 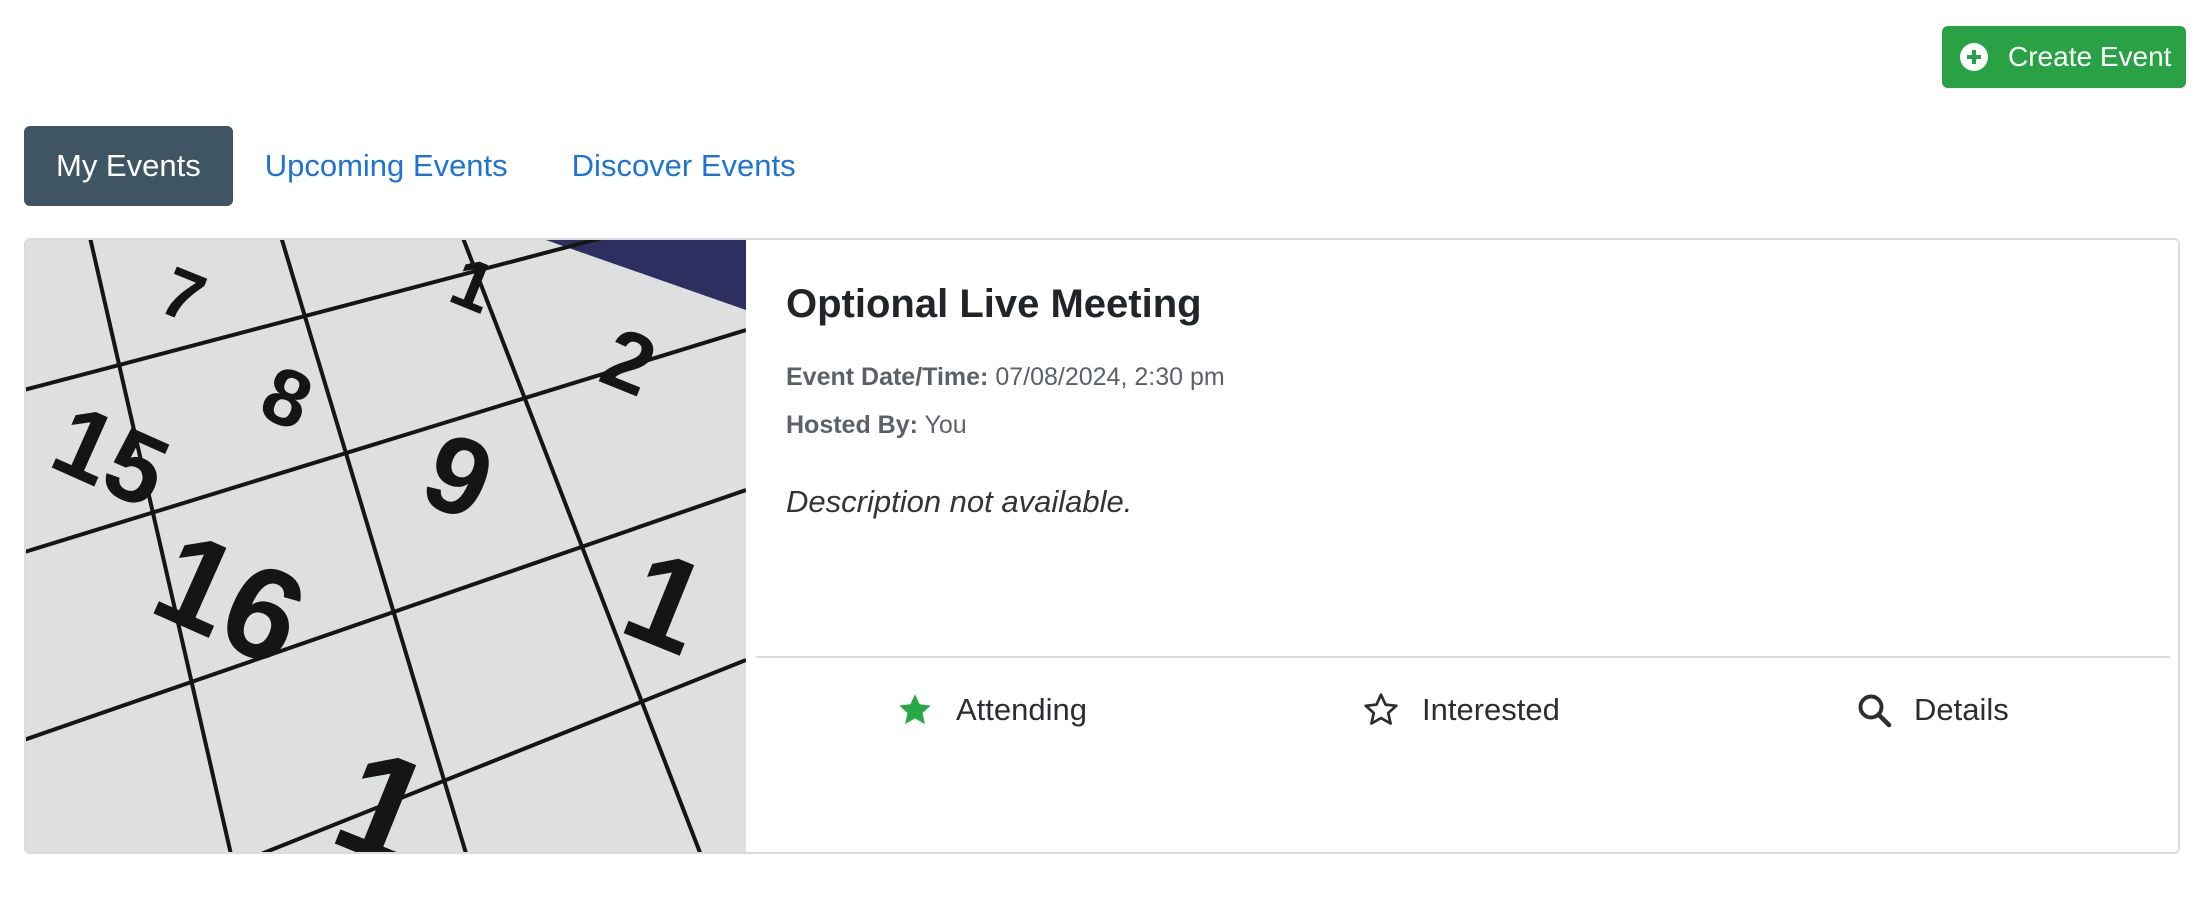 What do you see at coordinates (684, 166) in the screenshot?
I see `tab-discover-events: Discover Events` at bounding box center [684, 166].